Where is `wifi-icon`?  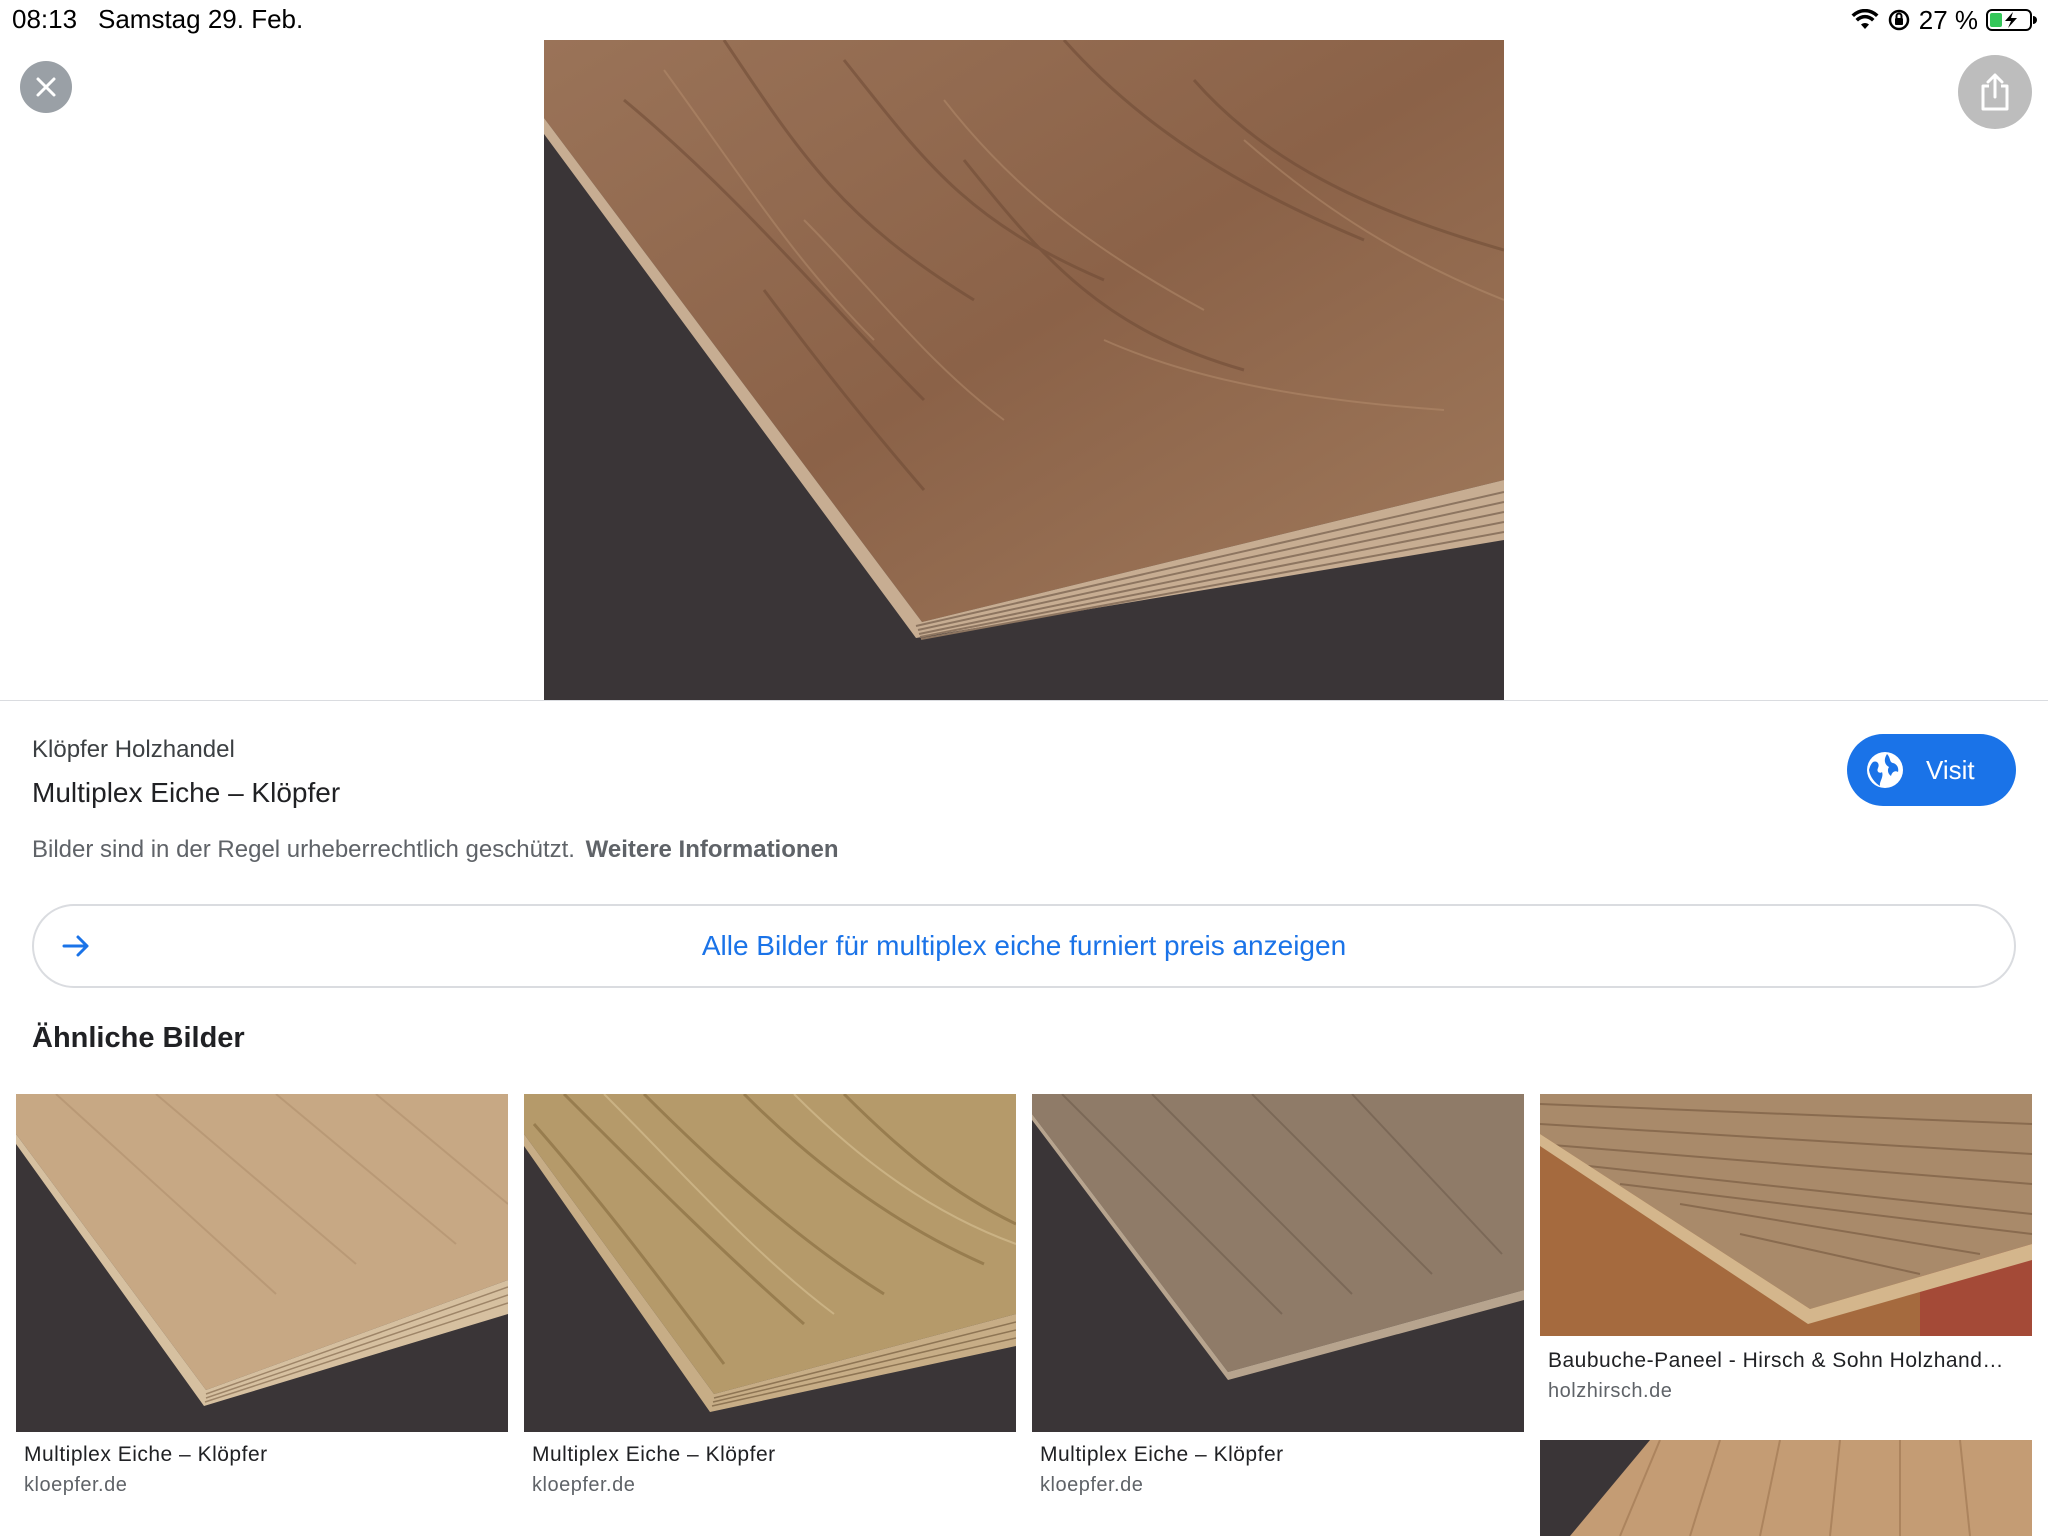 wifi-icon is located at coordinates (1865, 20).